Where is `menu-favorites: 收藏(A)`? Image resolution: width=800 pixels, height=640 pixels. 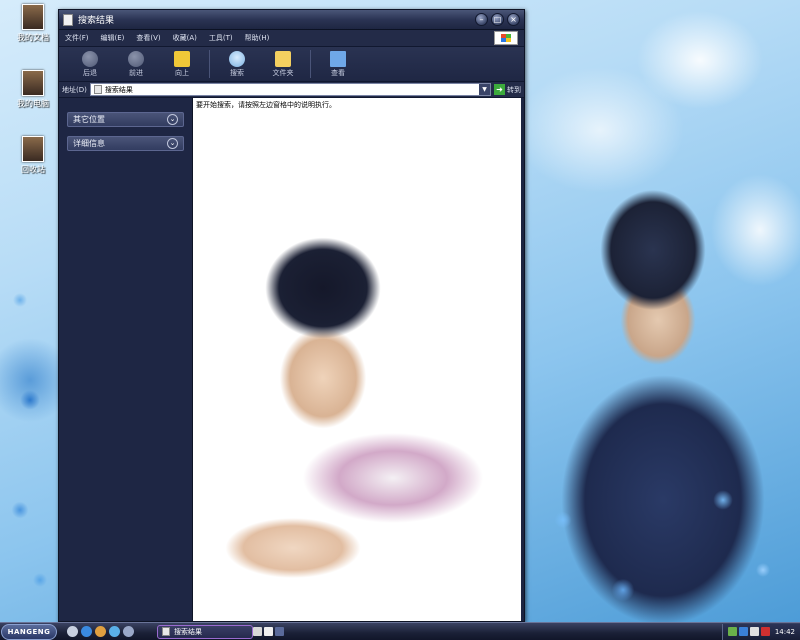
menu-favorites: 收藏(A) is located at coordinates (185, 38).